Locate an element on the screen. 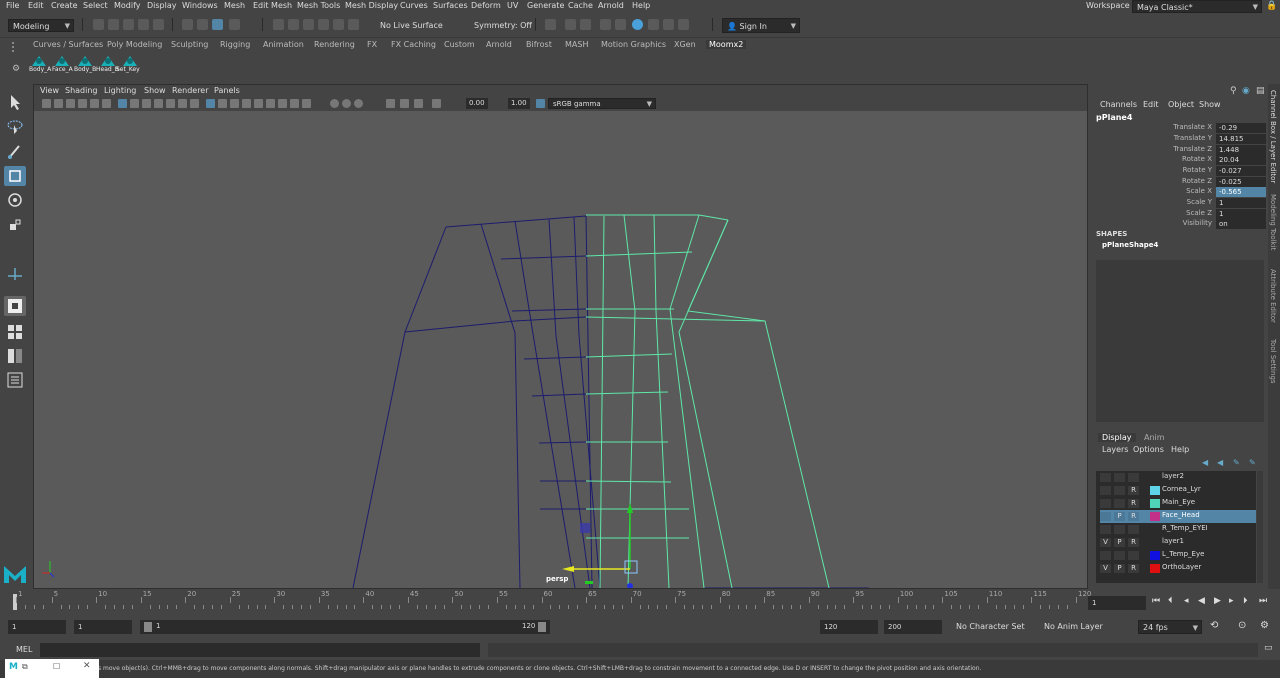 The height and width of the screenshot is (678, 1280). menu-channels: Channels is located at coordinates (1118, 104).